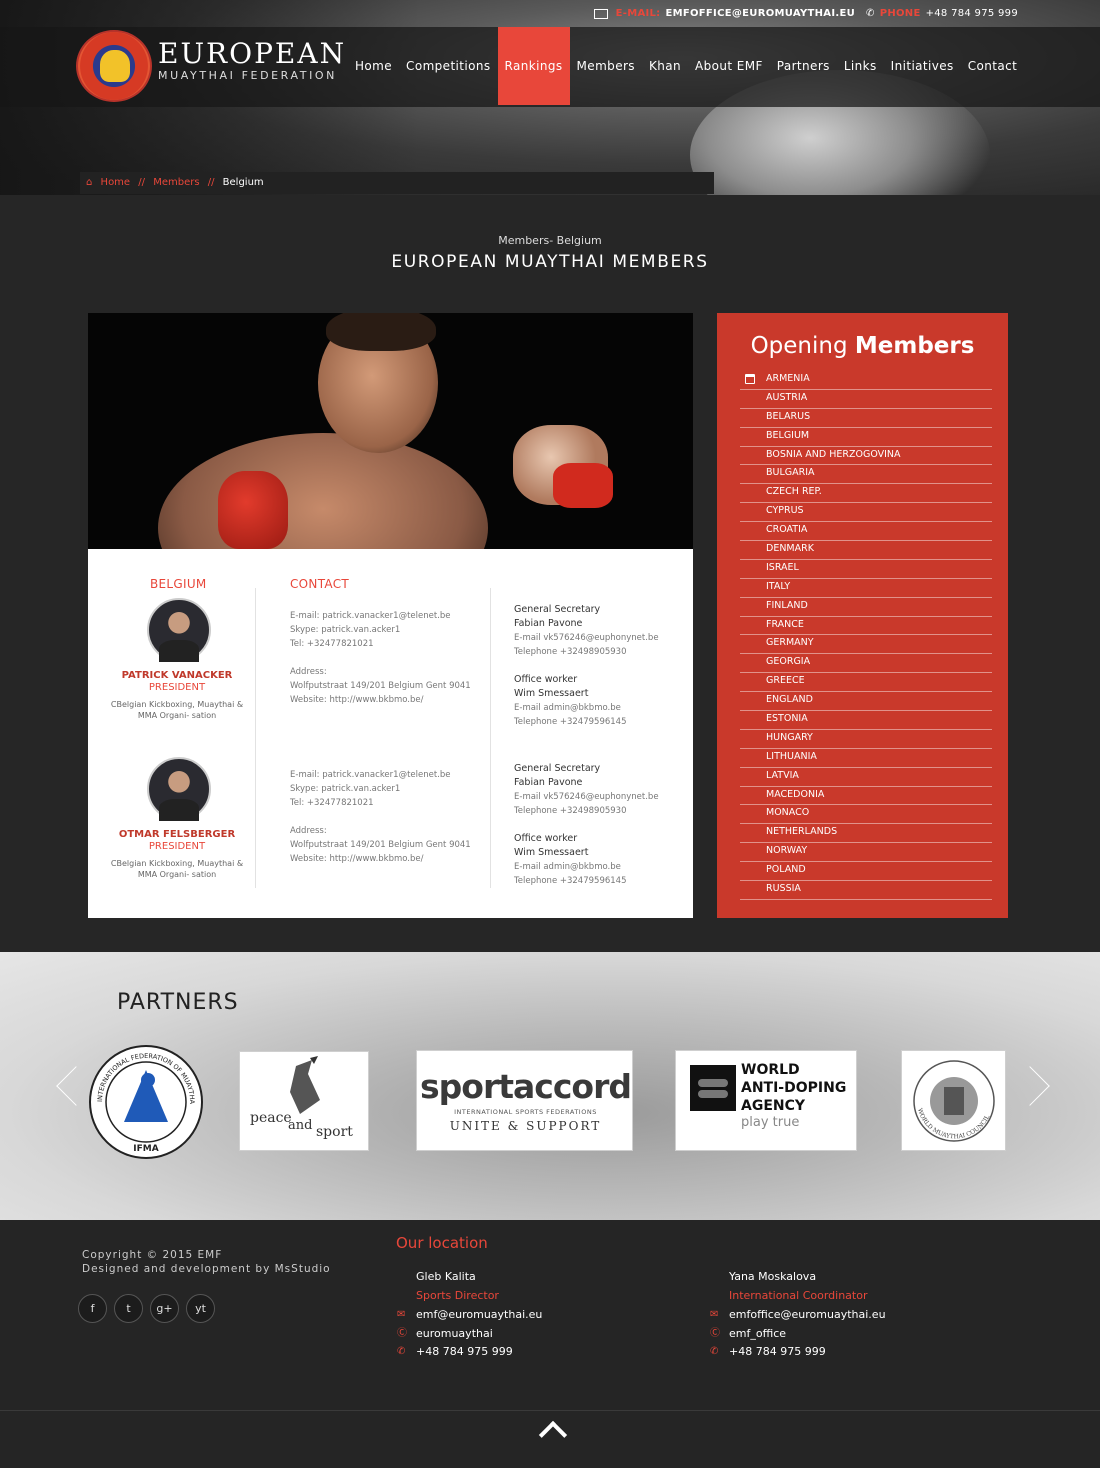  Describe the element at coordinates (803, 66) in the screenshot. I see `nav-partners: Partners` at that location.